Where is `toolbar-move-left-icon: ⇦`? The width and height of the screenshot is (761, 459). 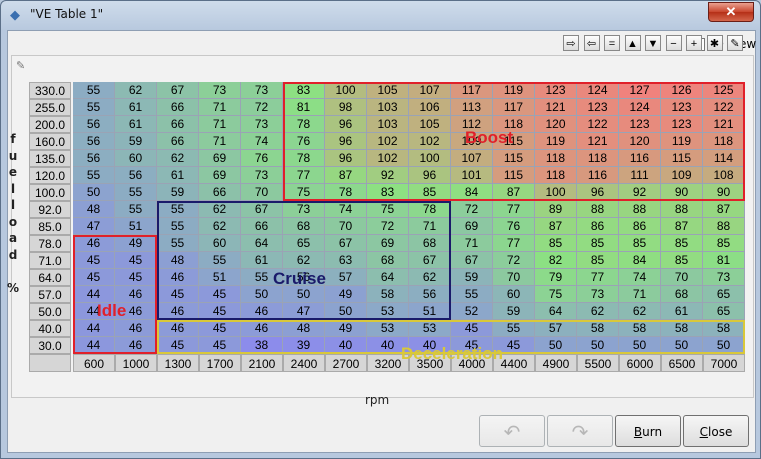 toolbar-move-left-icon: ⇦ is located at coordinates (591, 43).